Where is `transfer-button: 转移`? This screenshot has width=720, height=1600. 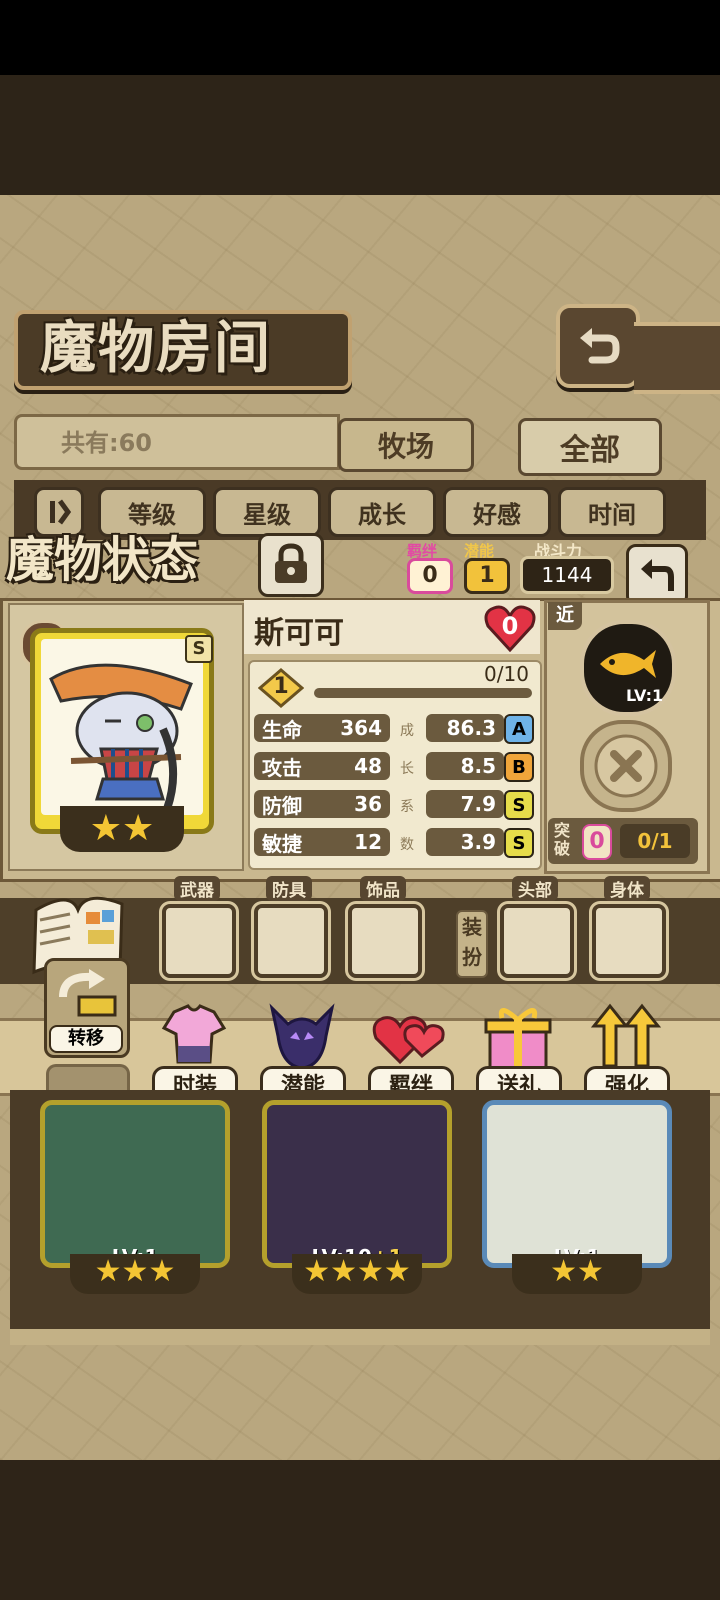 transfer-button: 转移 is located at coordinates (87, 1008).